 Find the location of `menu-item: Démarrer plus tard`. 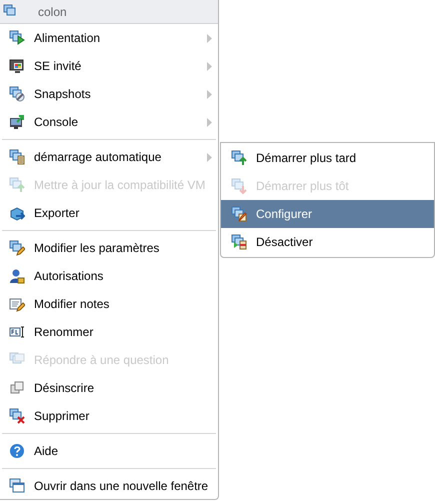

menu-item: Démarrer plus tard is located at coordinates (327, 158).